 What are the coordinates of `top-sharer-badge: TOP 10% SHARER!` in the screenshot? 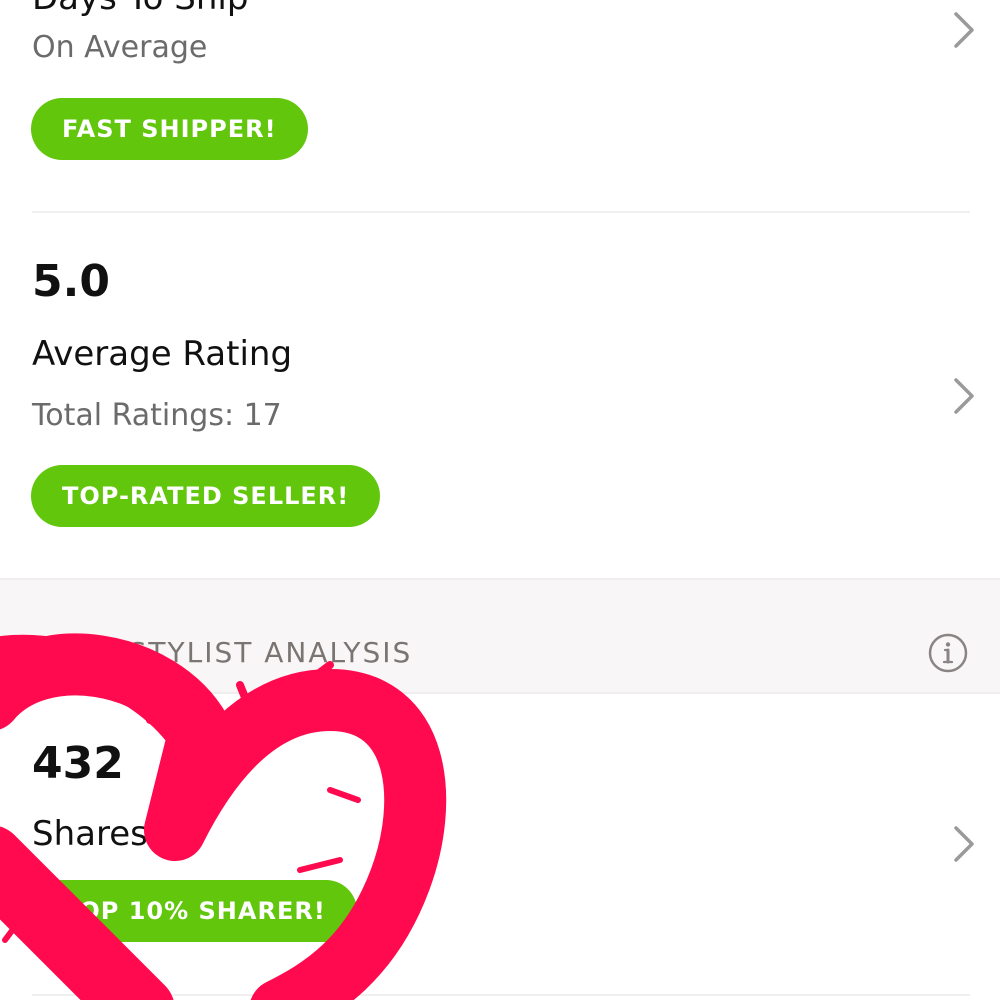 It's located at (194, 911).